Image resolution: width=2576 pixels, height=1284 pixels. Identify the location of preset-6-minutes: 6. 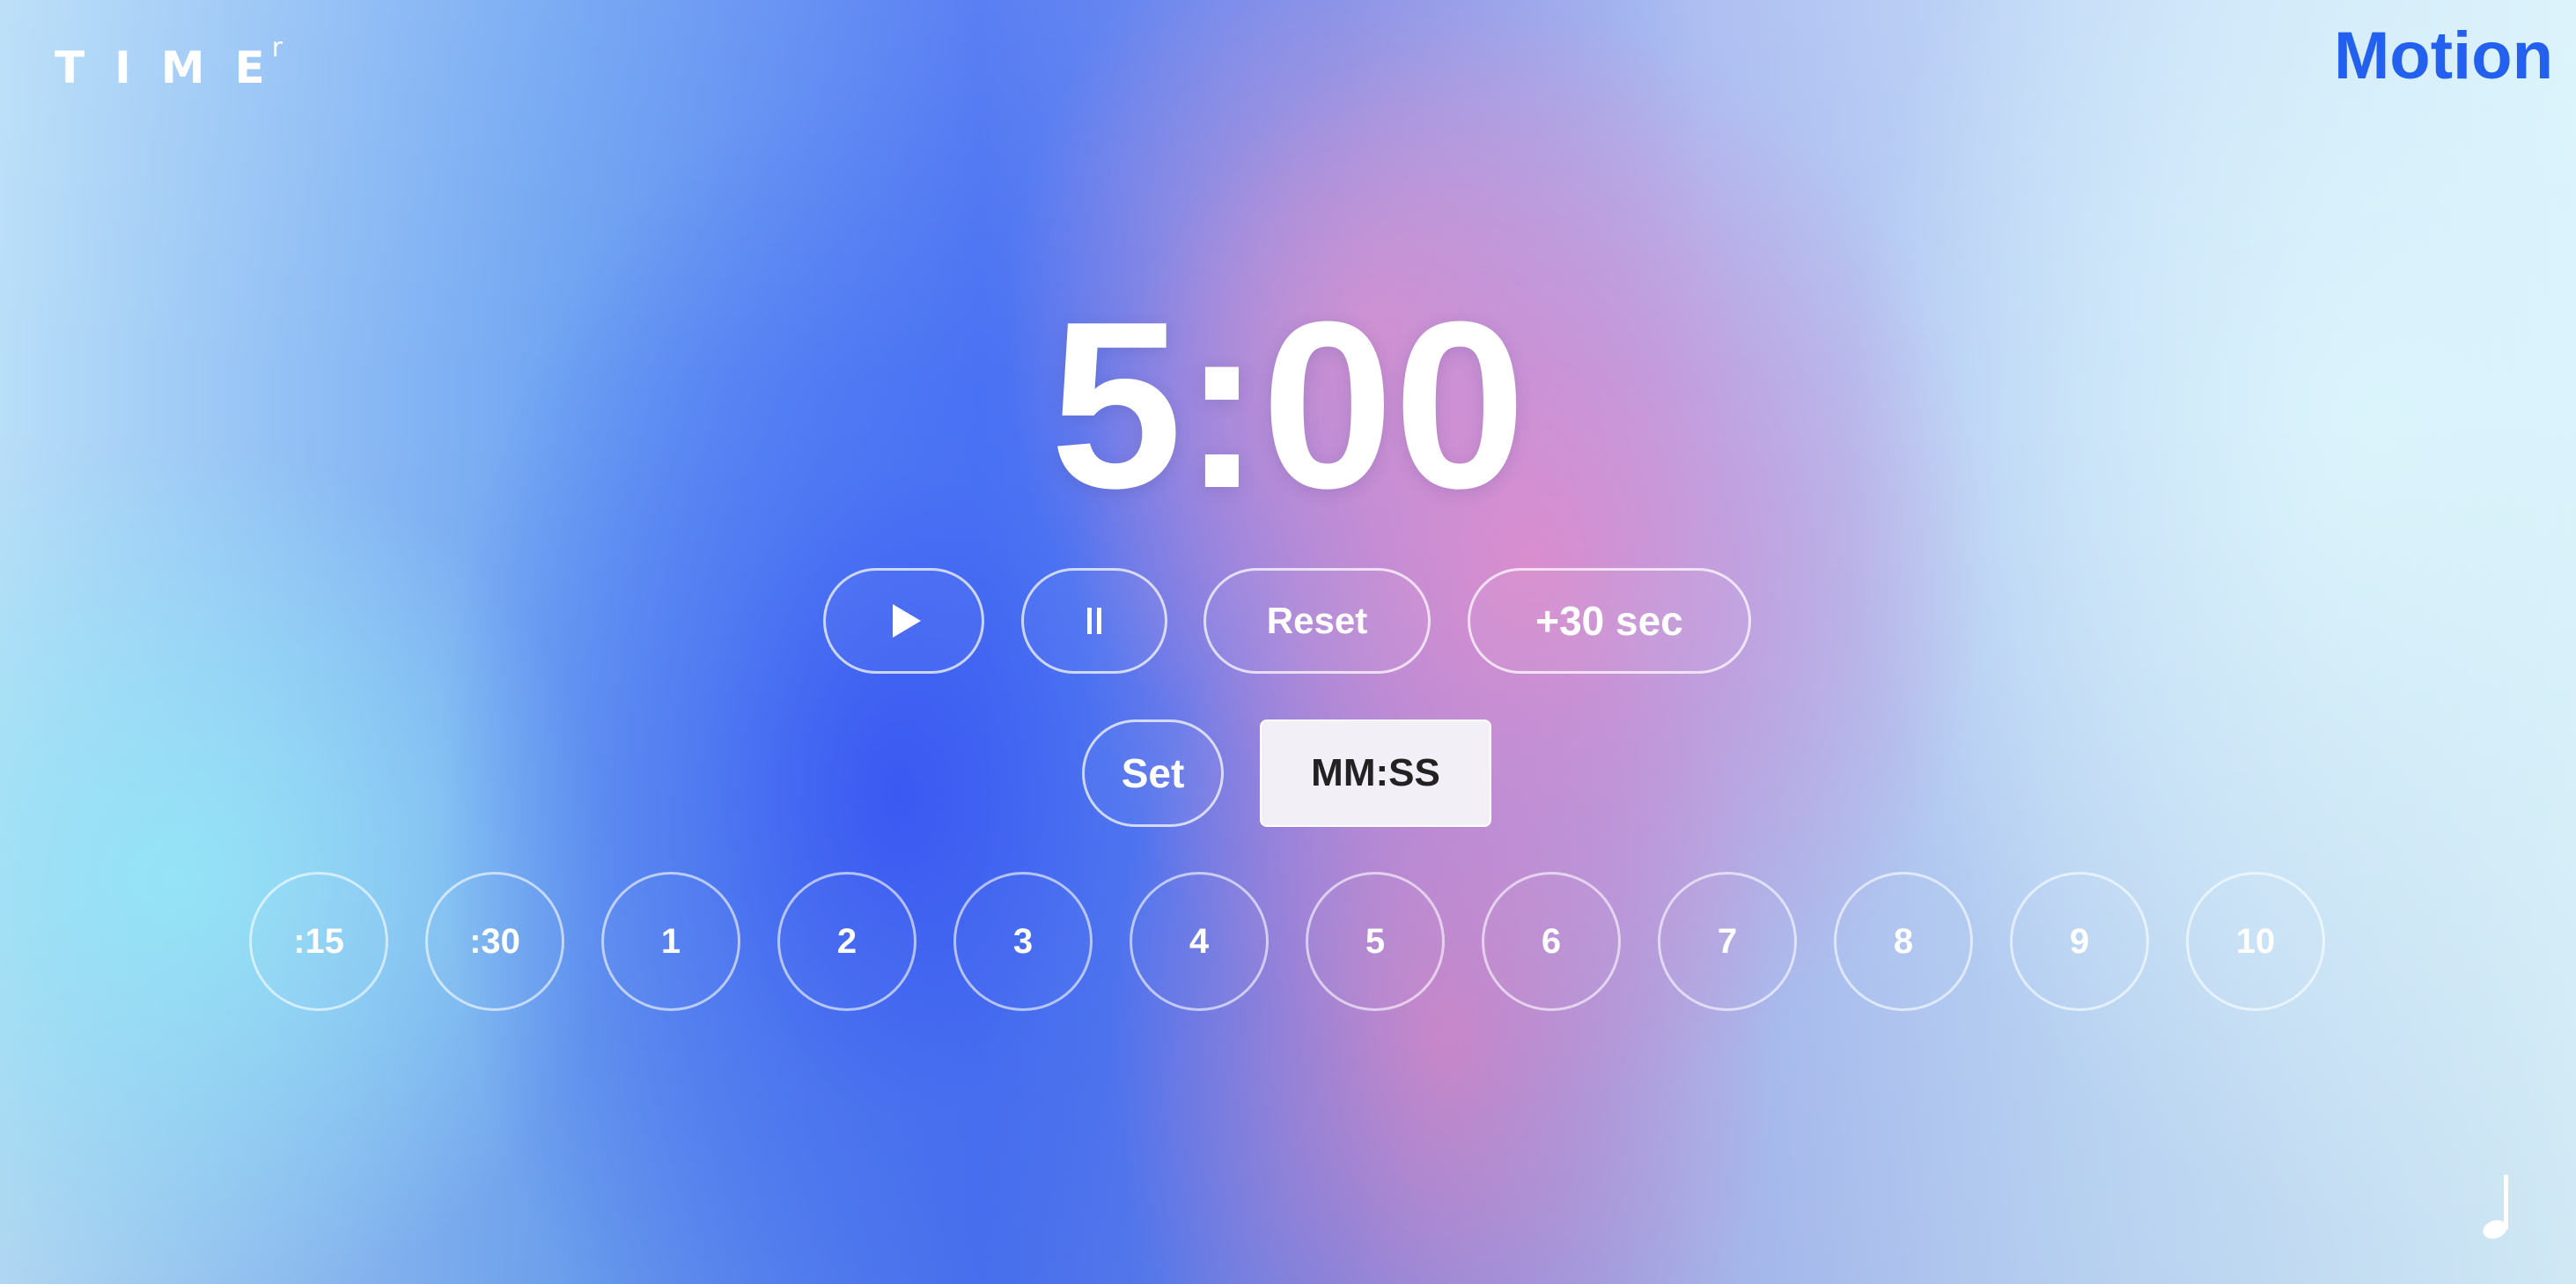
(1552, 941).